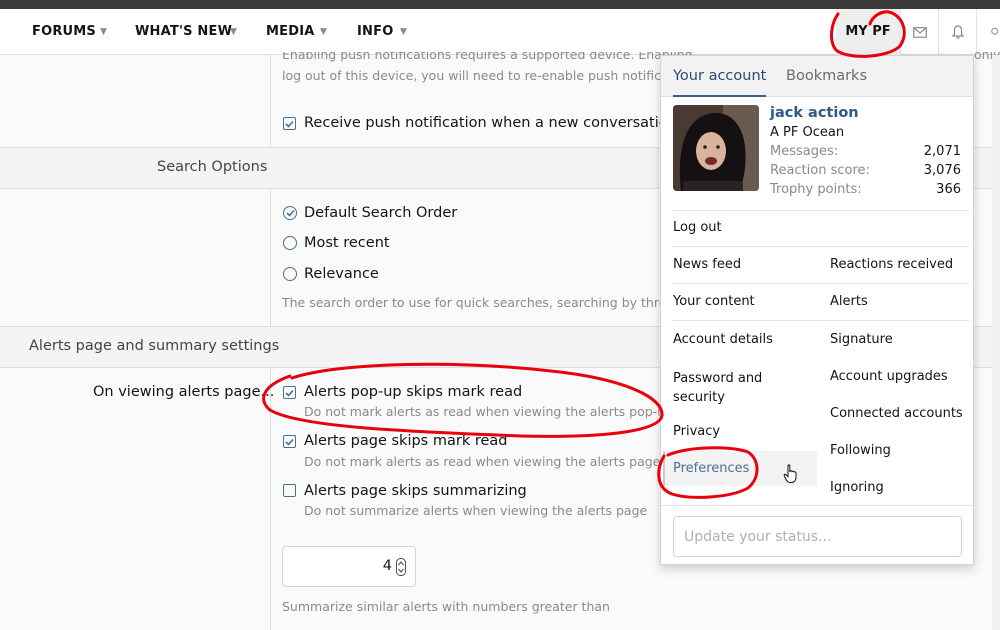  I want to click on nav-forums-label: FORUMS, so click(64, 31).